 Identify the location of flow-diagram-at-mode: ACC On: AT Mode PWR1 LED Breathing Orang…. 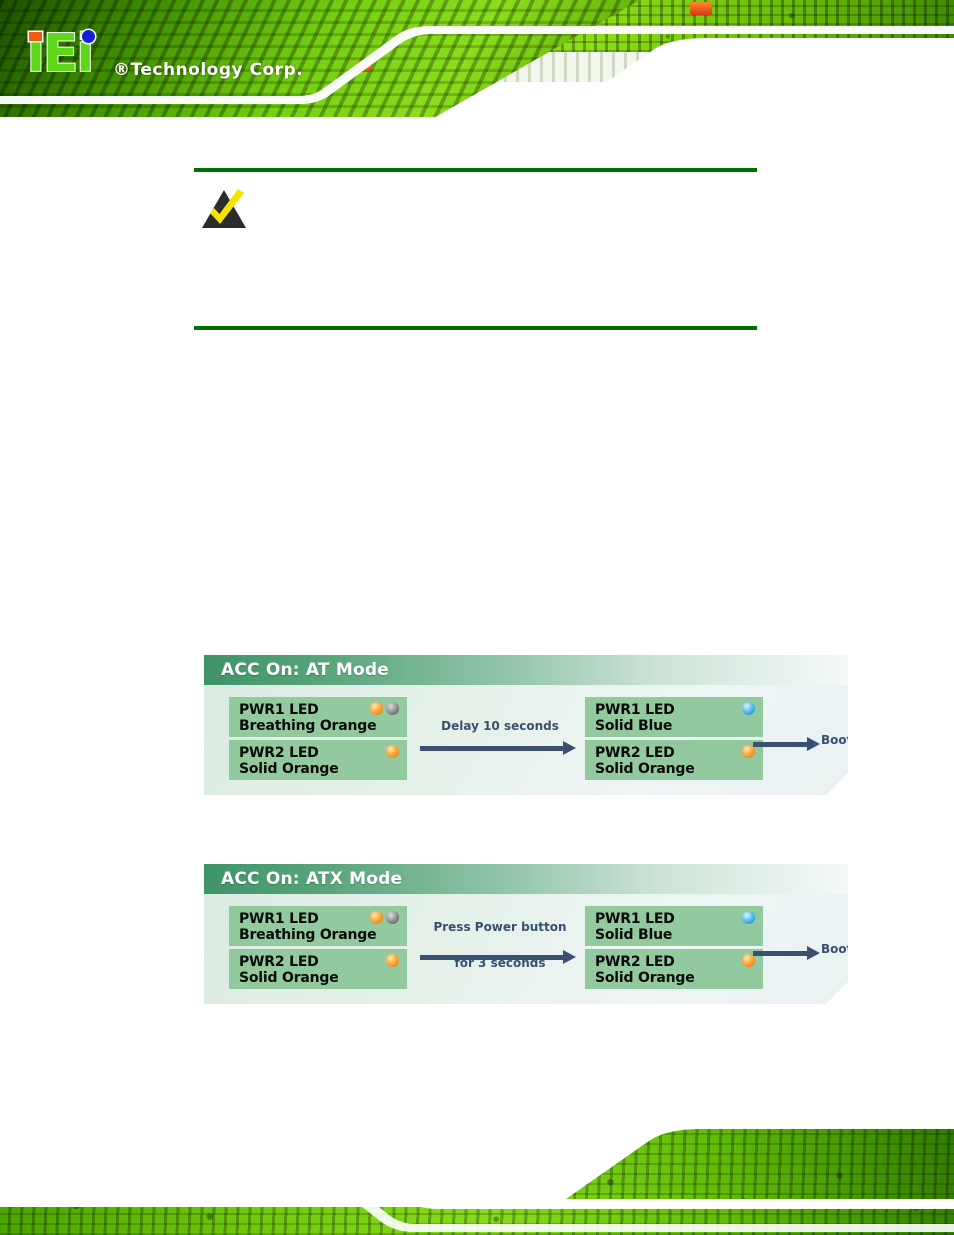
(526, 725).